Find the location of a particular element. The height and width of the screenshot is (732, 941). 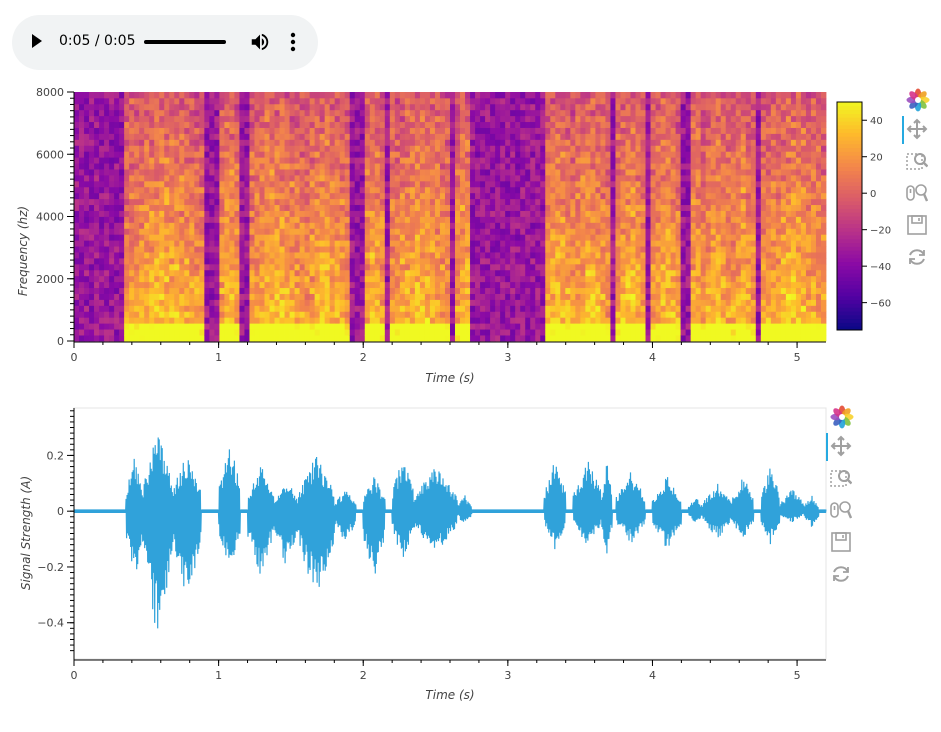

waveform-y-axis-label: Signal Strength (A) is located at coordinates (26, 533).